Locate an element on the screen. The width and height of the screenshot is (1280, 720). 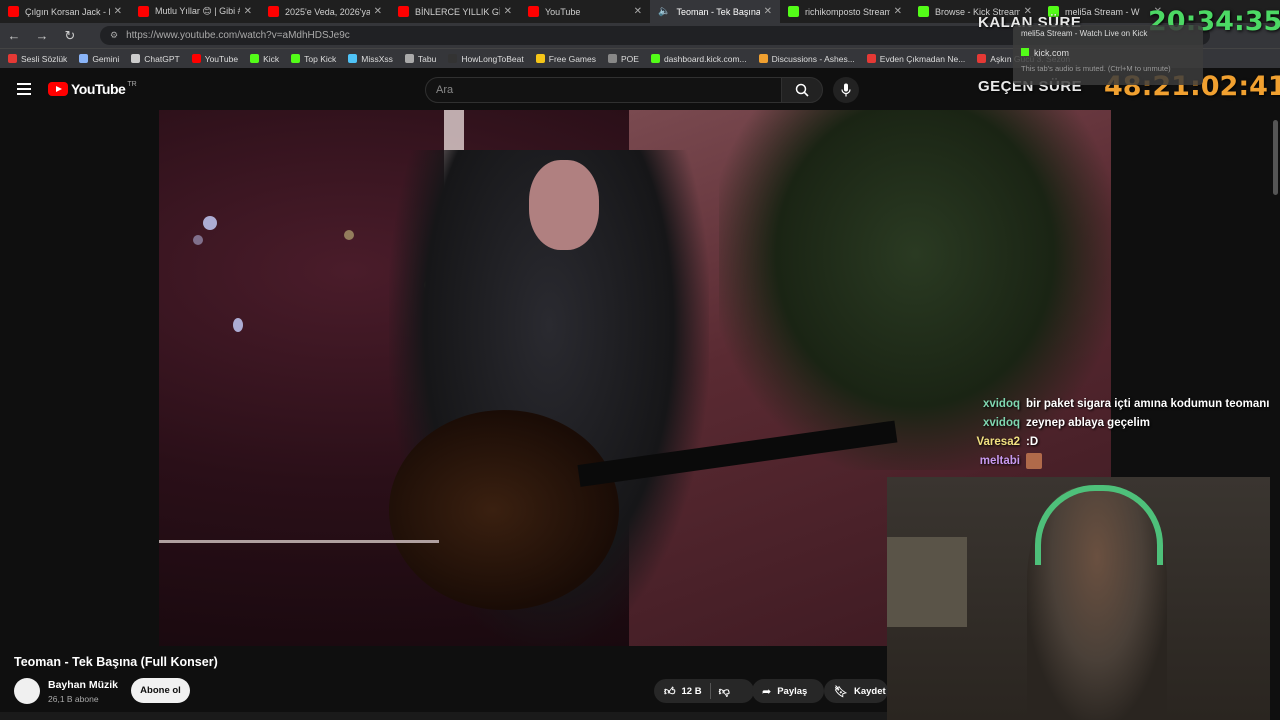
channel-name: Bayhan Müzik is located at coordinates (83, 685).